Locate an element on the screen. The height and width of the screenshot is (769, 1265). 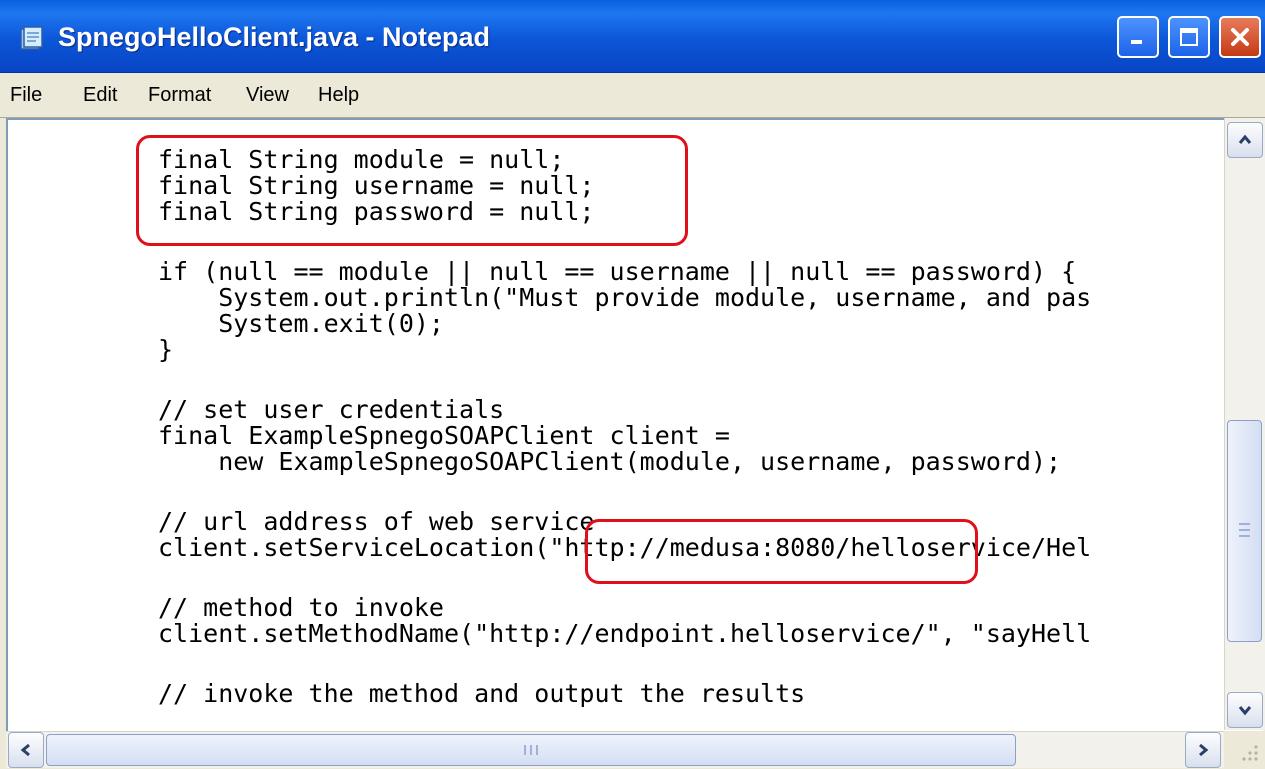
code-line: // method to invoke is located at coordinates (301, 607).